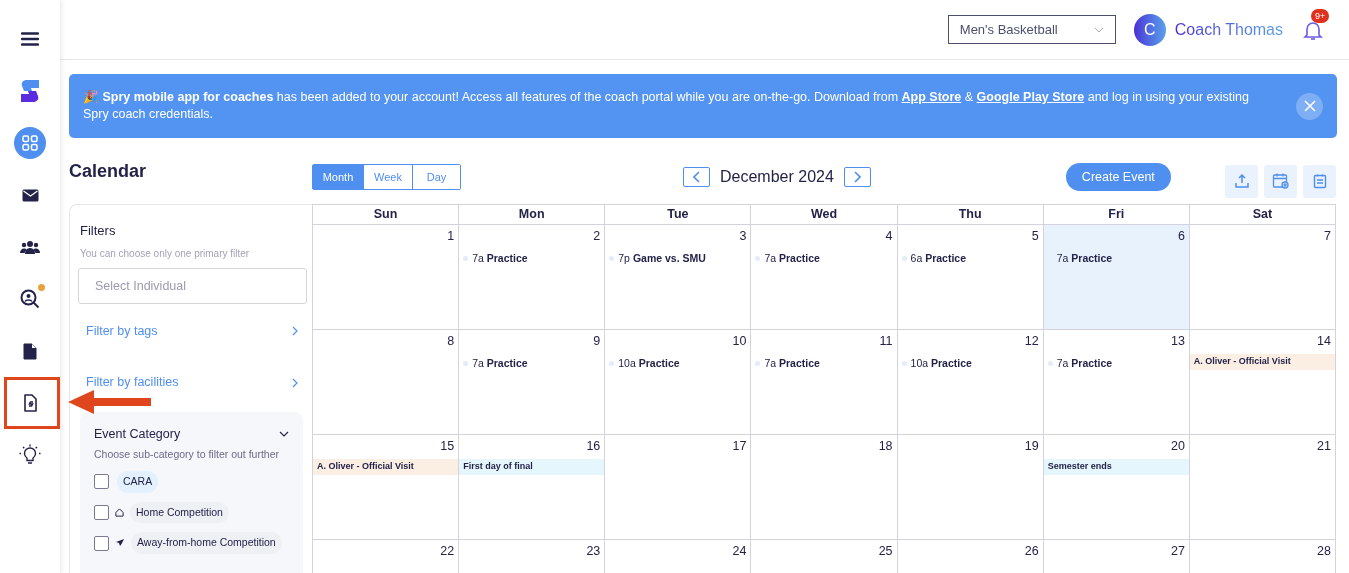 This screenshot has height=573, width=1349. What do you see at coordinates (970, 277) in the screenshot?
I see `day-cell: 5 6a Practice` at bounding box center [970, 277].